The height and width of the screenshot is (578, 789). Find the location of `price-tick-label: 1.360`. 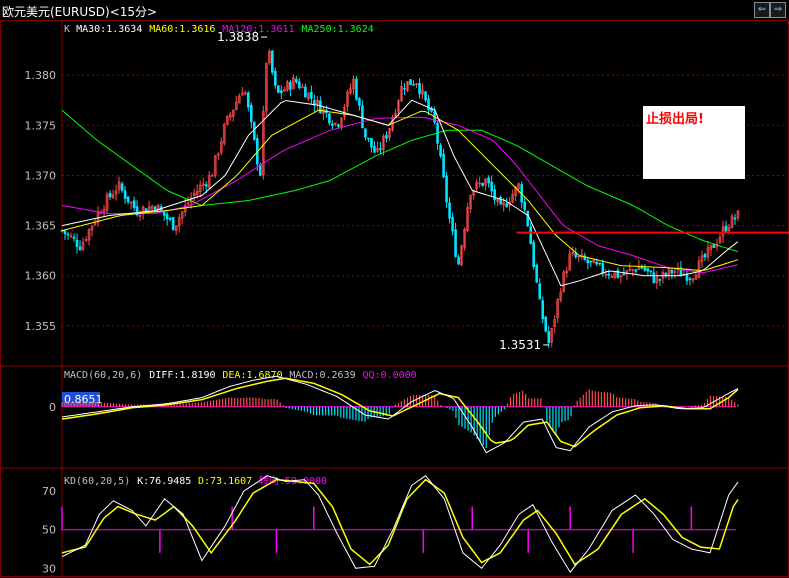

price-tick-label: 1.360 is located at coordinates (41, 276).